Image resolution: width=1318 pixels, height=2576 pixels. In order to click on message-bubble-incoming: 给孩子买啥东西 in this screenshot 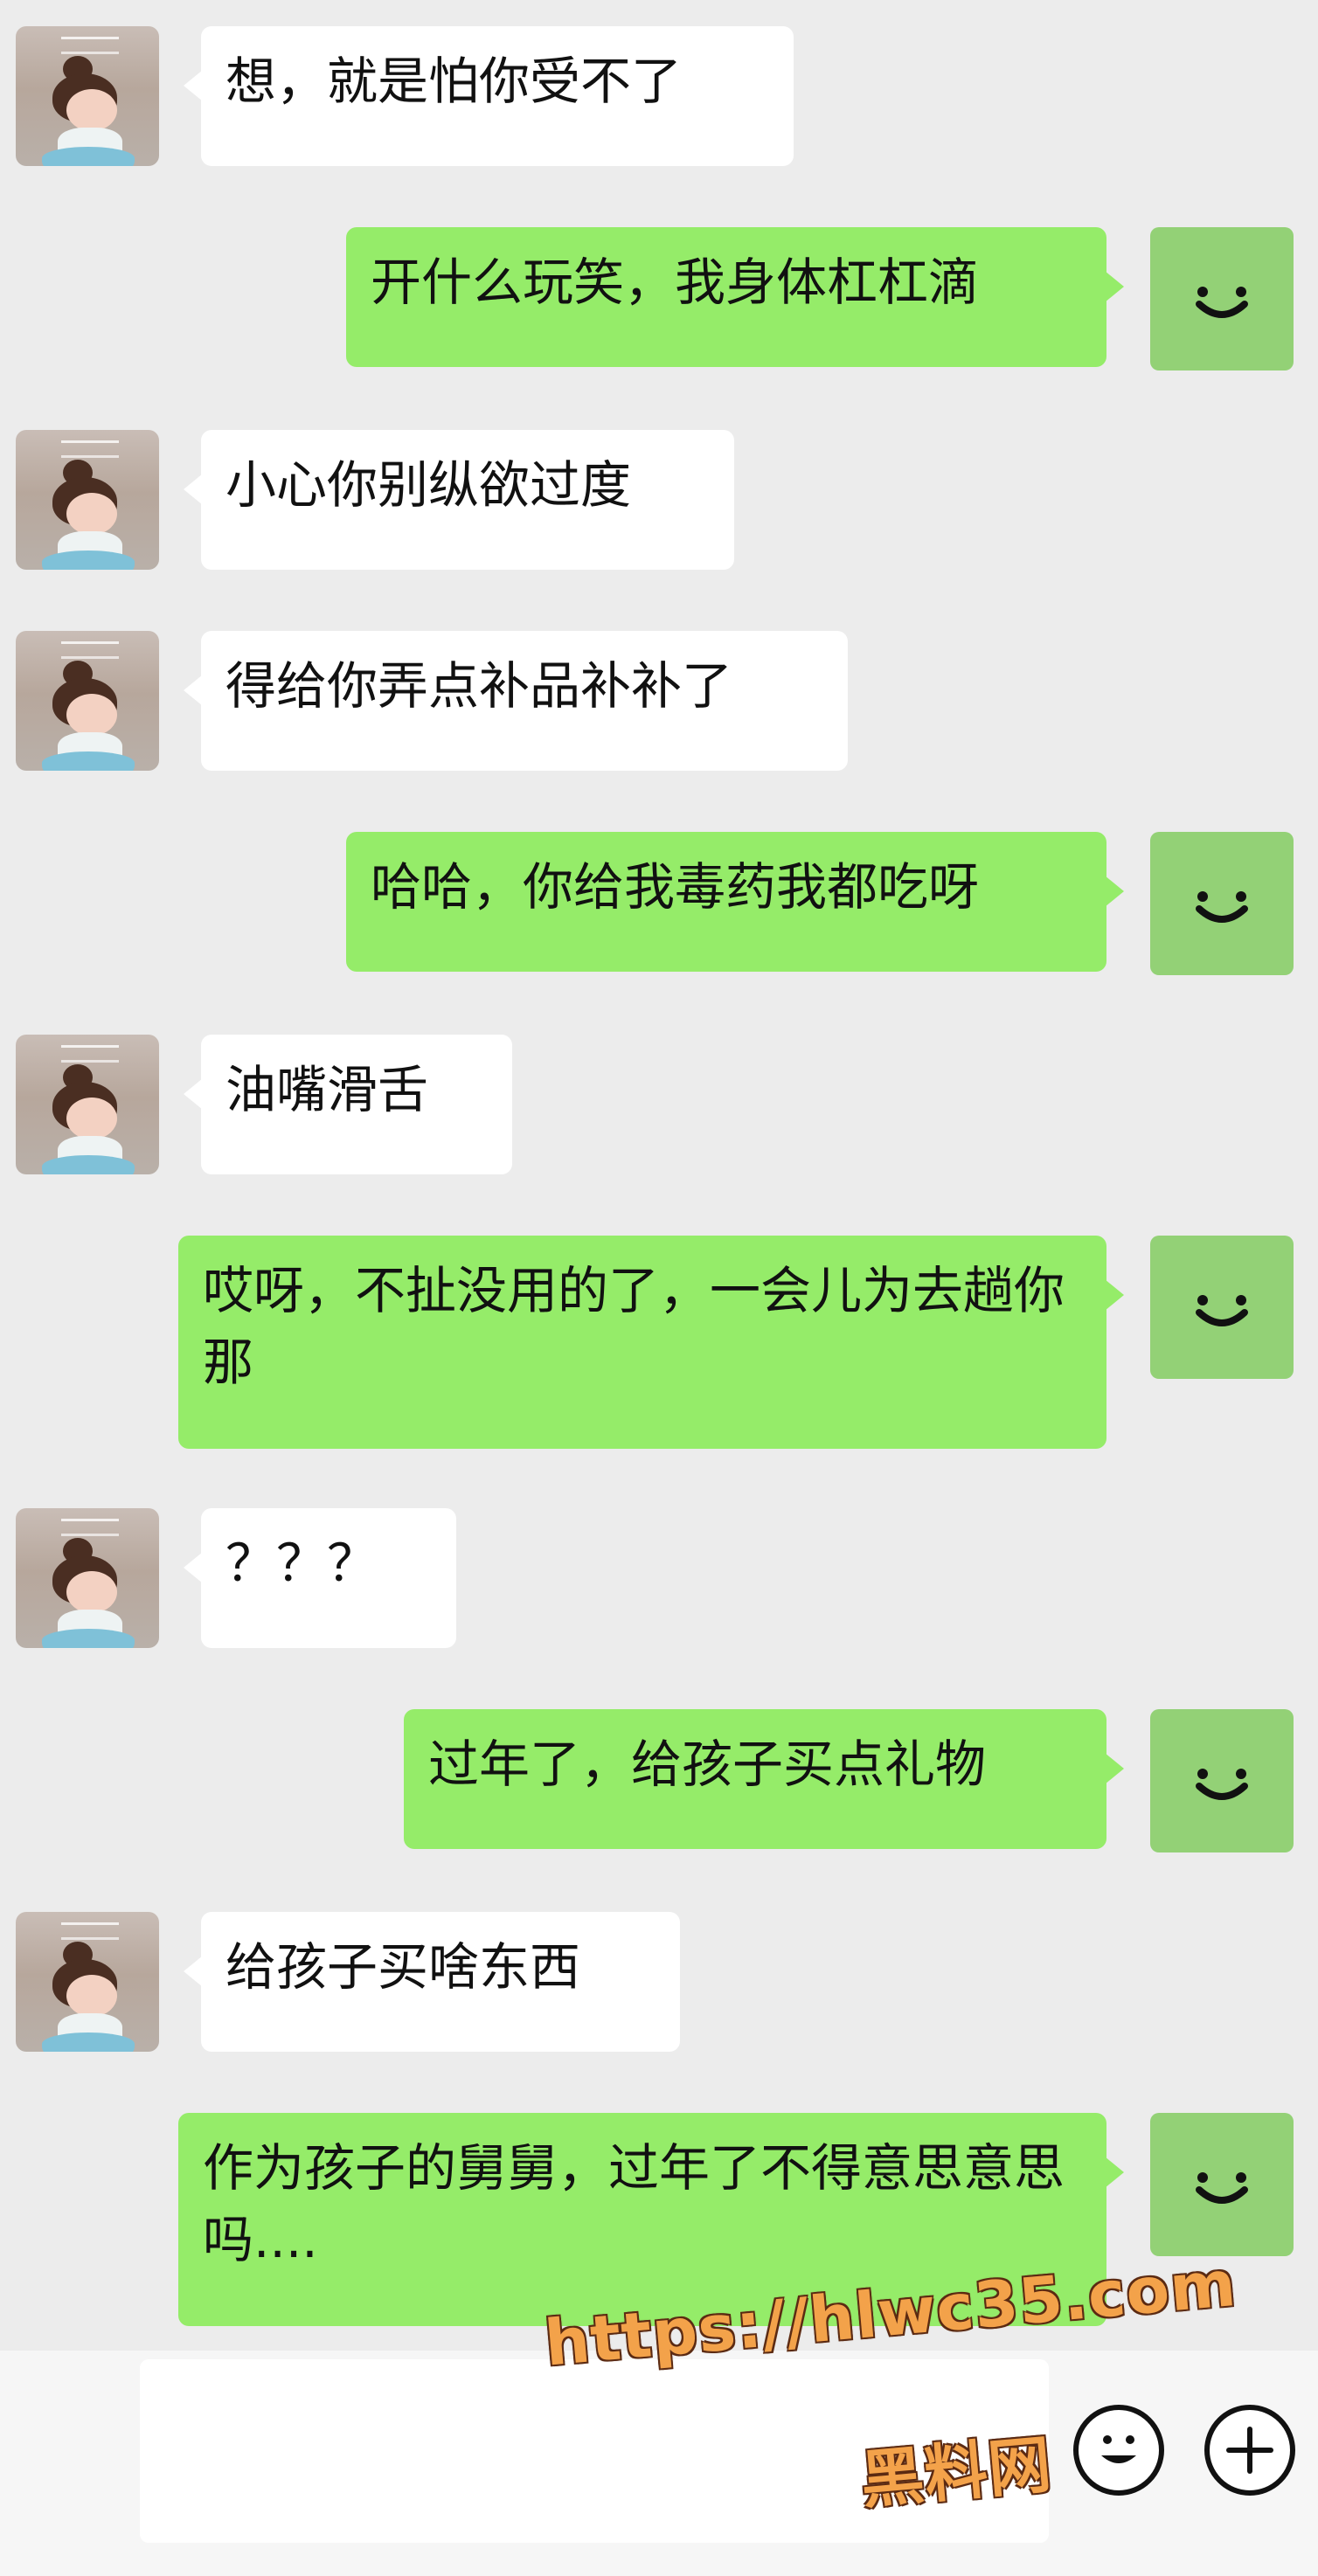, I will do `click(432, 1982)`.